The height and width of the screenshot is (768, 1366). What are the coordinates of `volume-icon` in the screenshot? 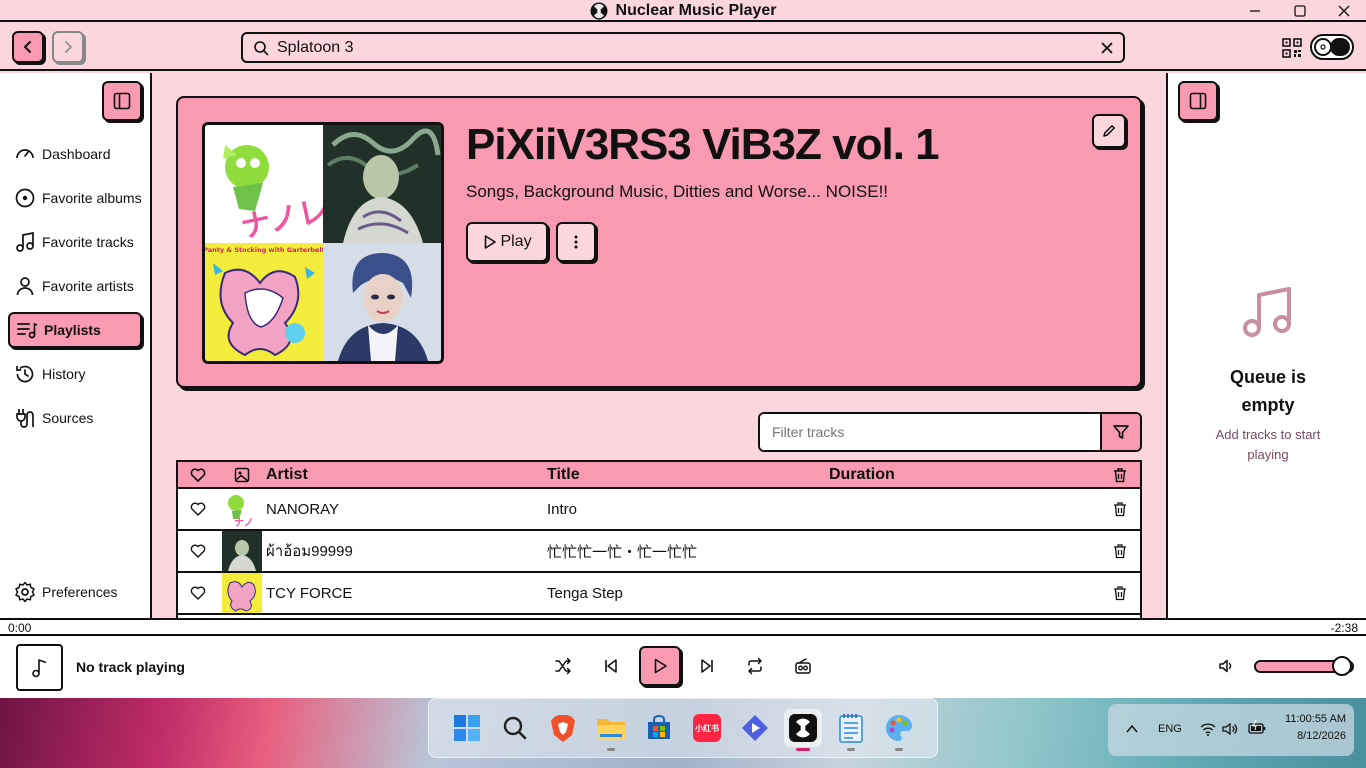 It's located at (1225, 666).